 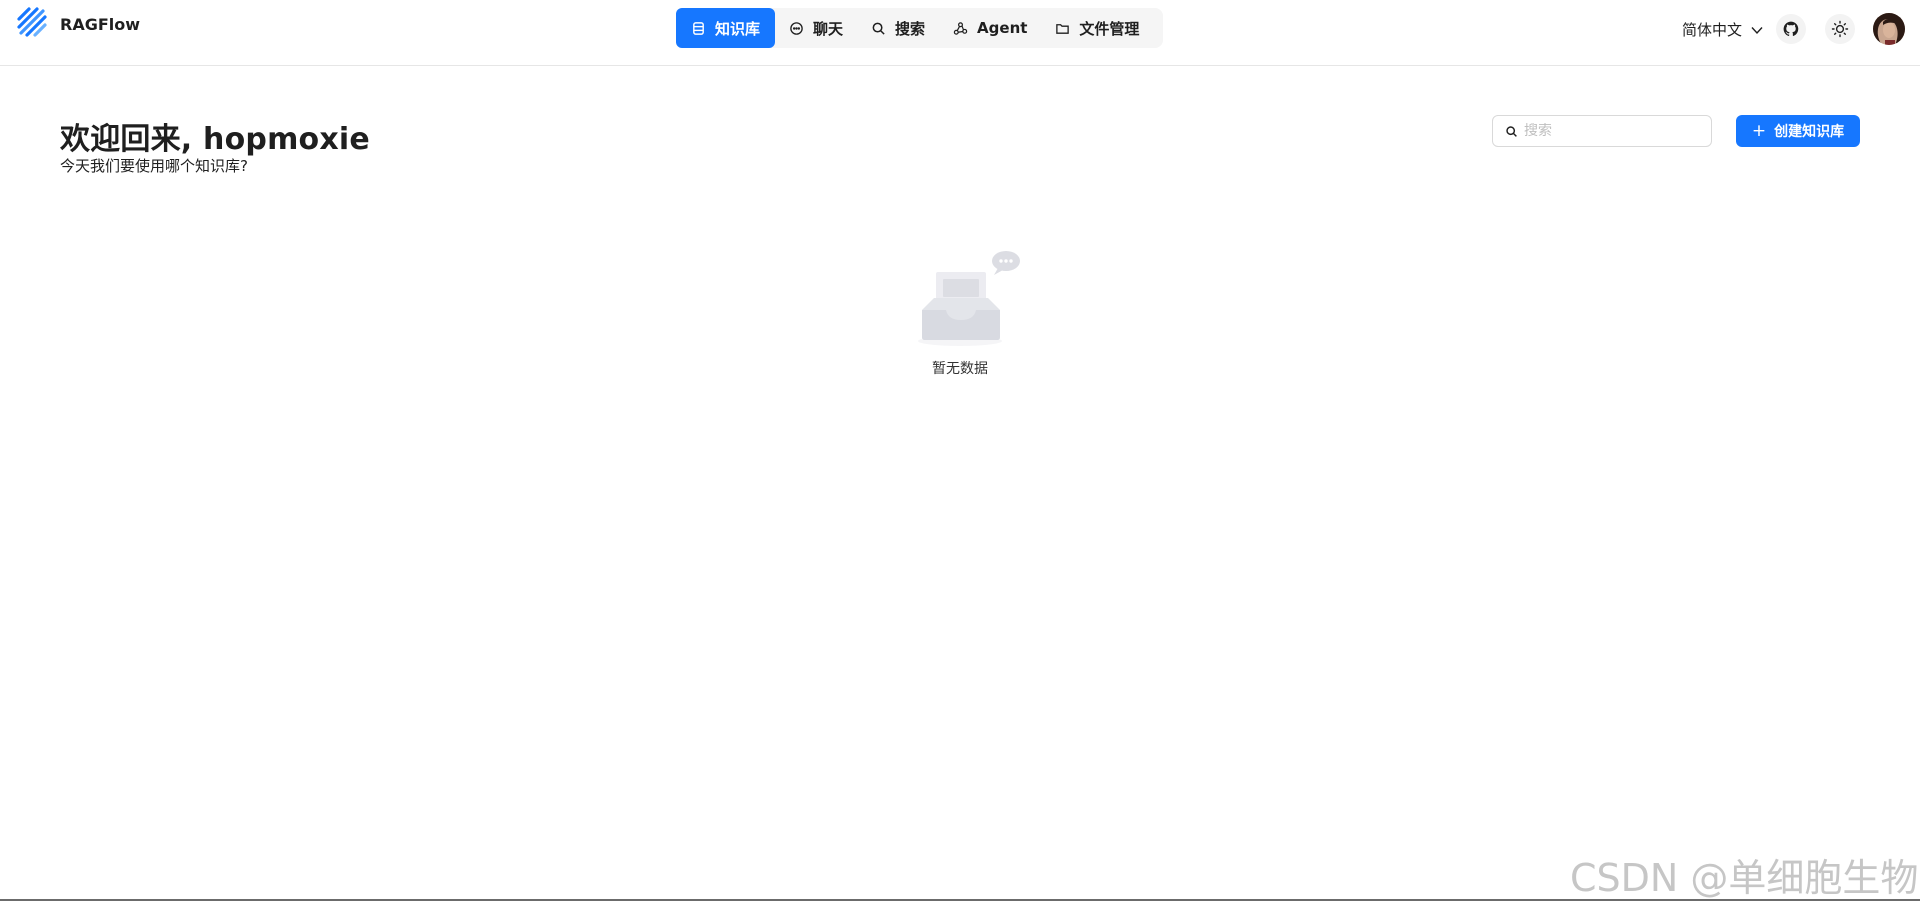 What do you see at coordinates (969, 298) in the screenshot?
I see `empty-inbox-icon` at bounding box center [969, 298].